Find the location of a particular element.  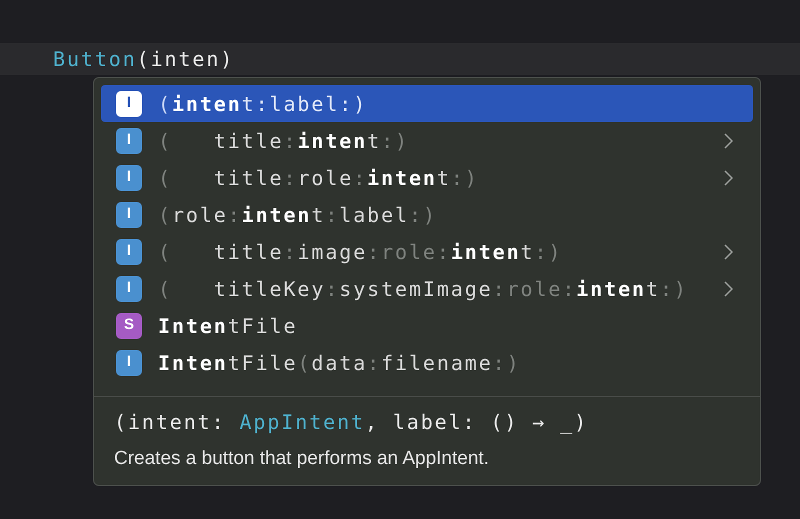

completion-text: Inten tFile(data:filename:) is located at coordinates (339, 363).